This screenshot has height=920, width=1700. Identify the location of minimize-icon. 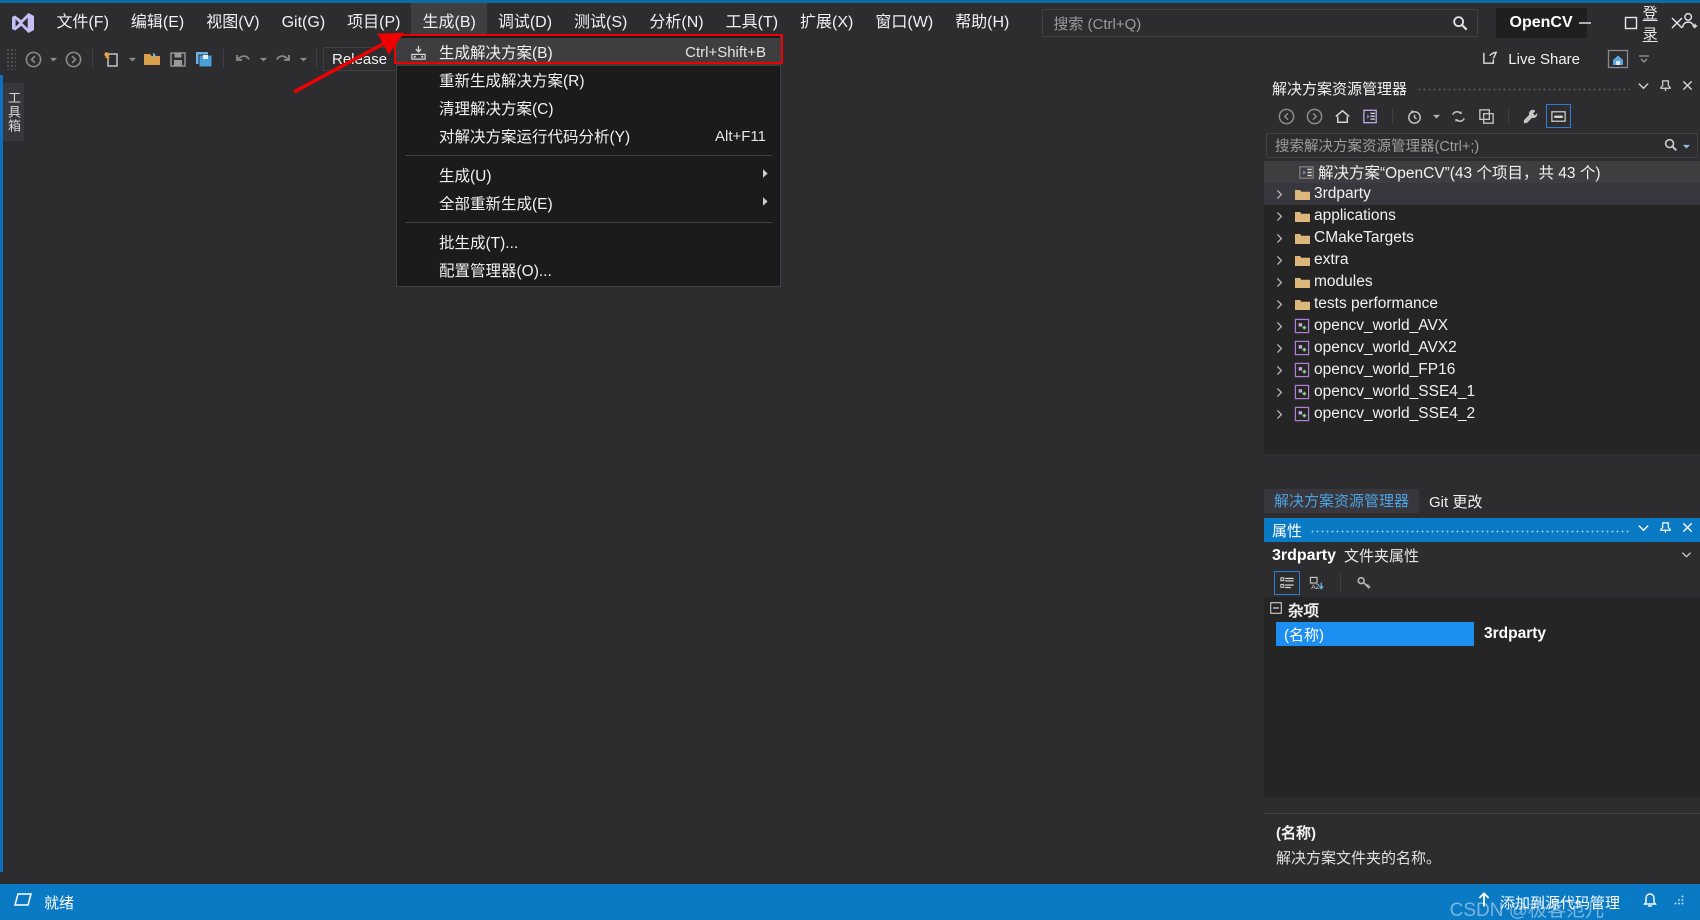
(1585, 23).